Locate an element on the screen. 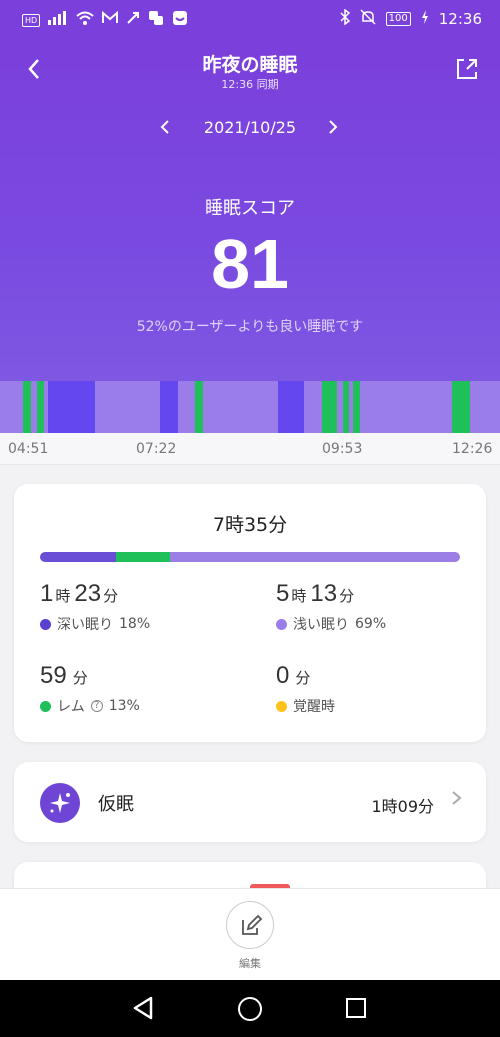 The width and height of the screenshot is (500, 1037). awake-label: 覚醒時 is located at coordinates (314, 707).